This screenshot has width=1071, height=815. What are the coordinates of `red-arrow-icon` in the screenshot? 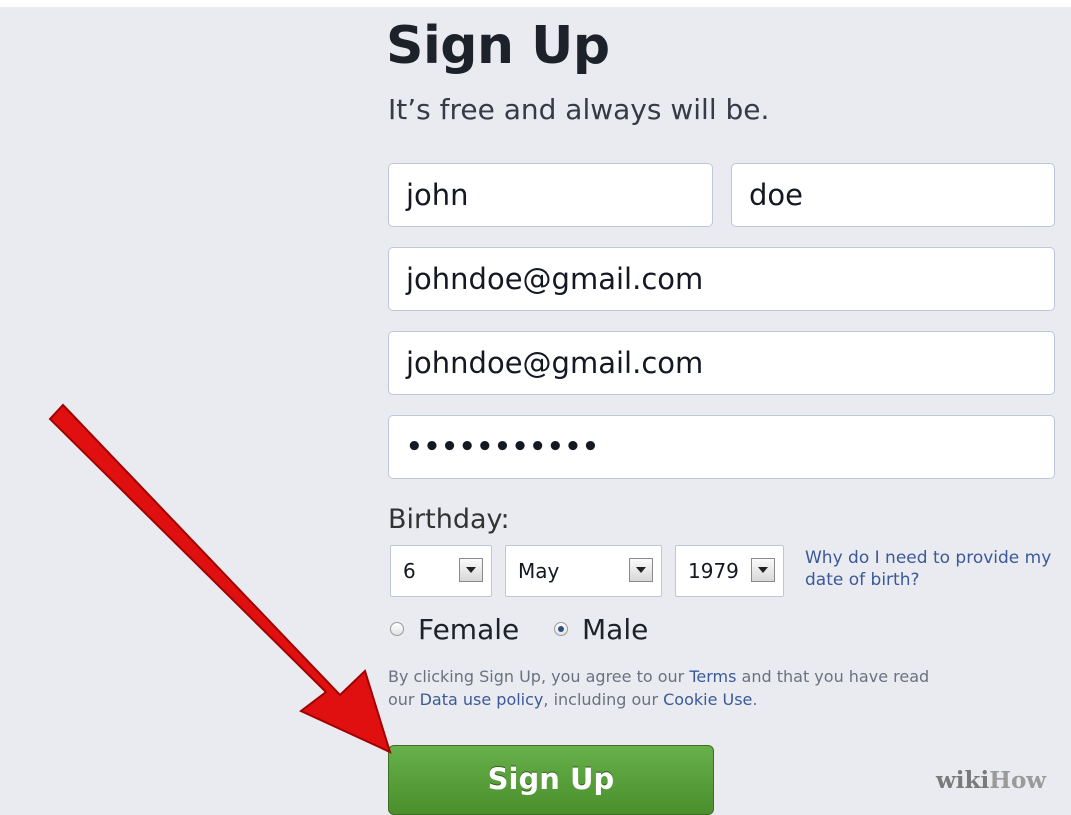 It's located at (220, 578).